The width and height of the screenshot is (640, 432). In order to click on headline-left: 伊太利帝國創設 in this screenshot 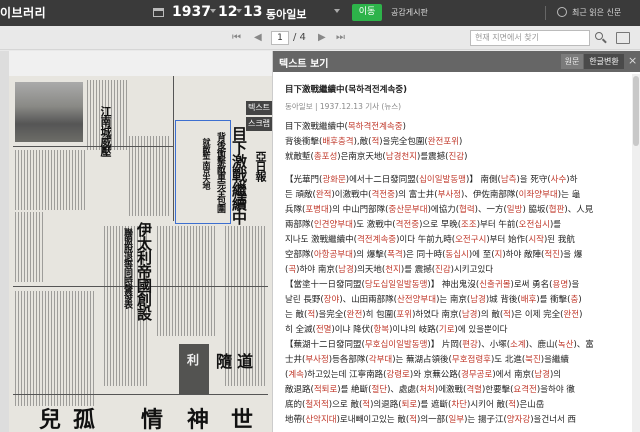, I will do `click(144, 271)`.